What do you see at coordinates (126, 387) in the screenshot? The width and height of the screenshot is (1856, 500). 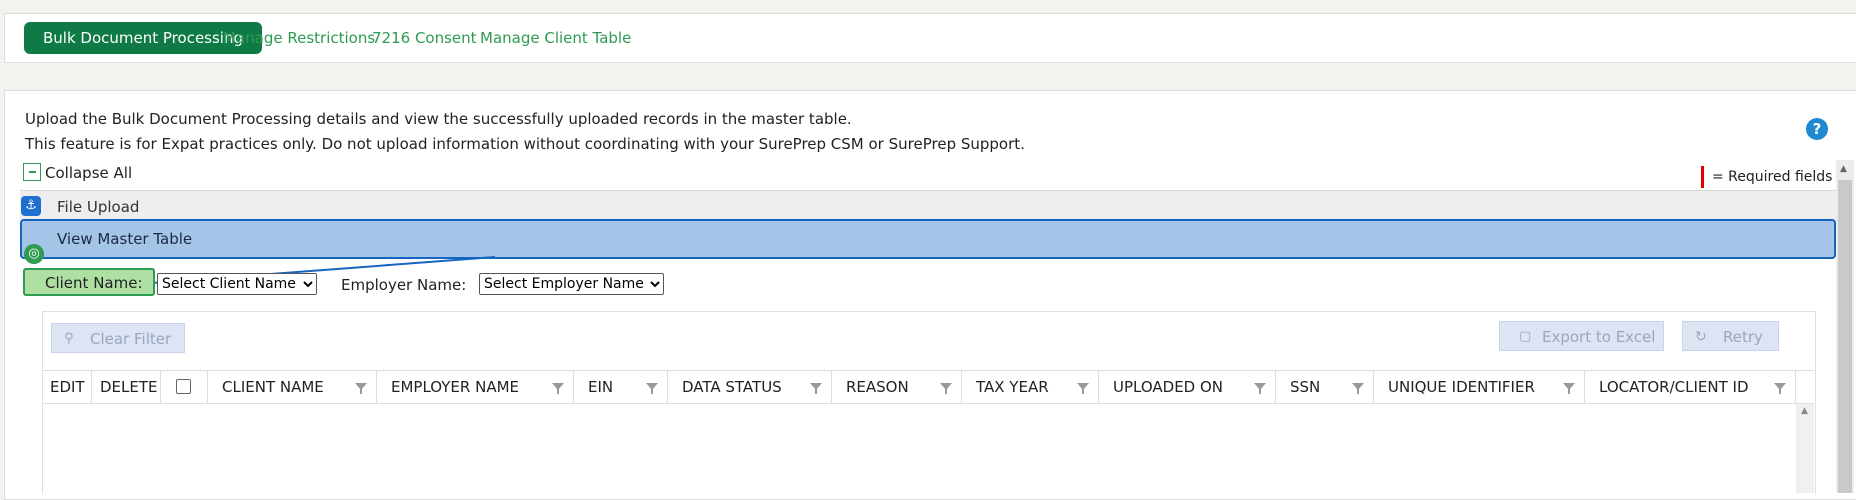 I see `column-header-delete: DELETE` at bounding box center [126, 387].